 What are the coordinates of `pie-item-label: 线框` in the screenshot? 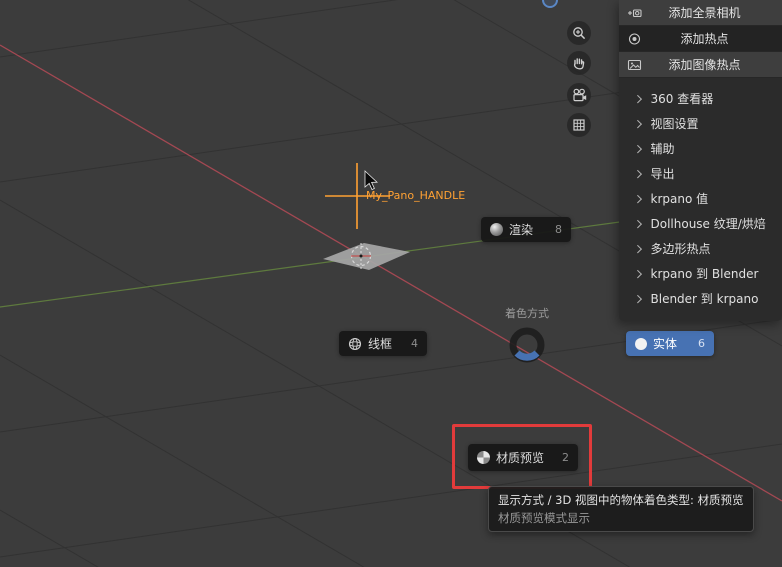 It's located at (380, 344).